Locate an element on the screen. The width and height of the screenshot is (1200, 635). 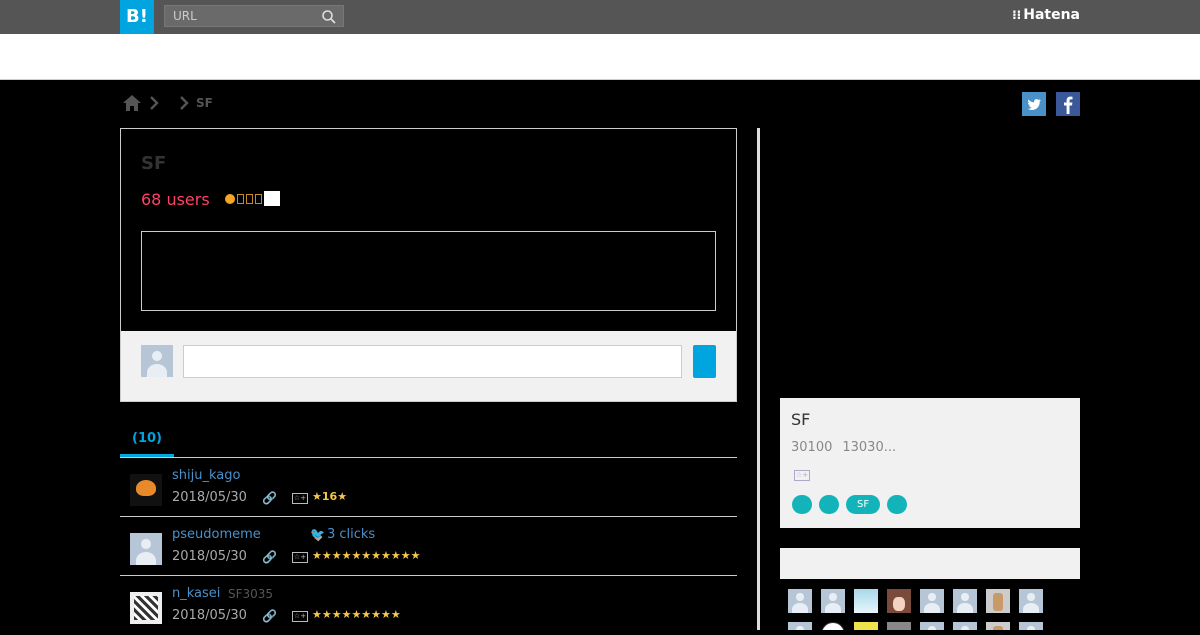
bookmark-row: shiju_kago 2018/05/30 🔗 ☆+ ★16★ is located at coordinates (428, 487).